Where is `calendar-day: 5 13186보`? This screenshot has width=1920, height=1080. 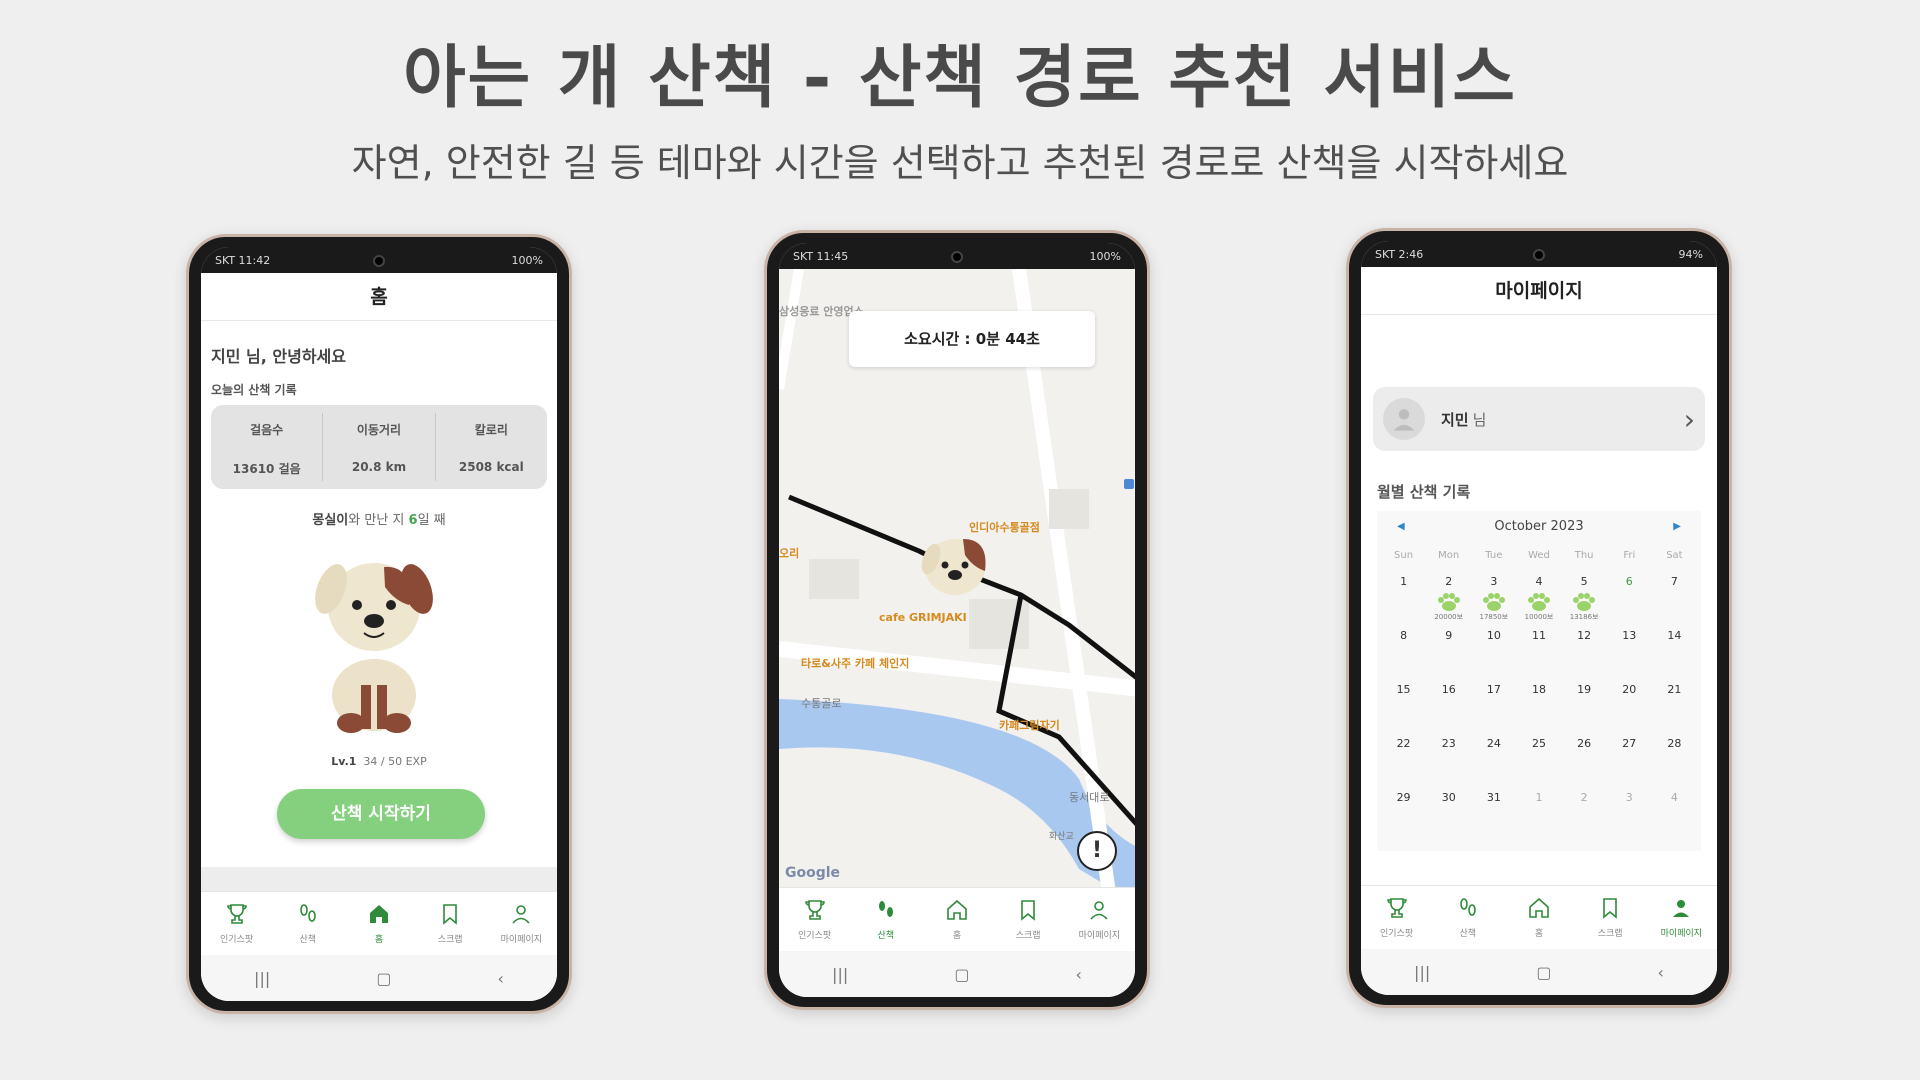
calendar-day: 5 13186보 is located at coordinates (1584, 594).